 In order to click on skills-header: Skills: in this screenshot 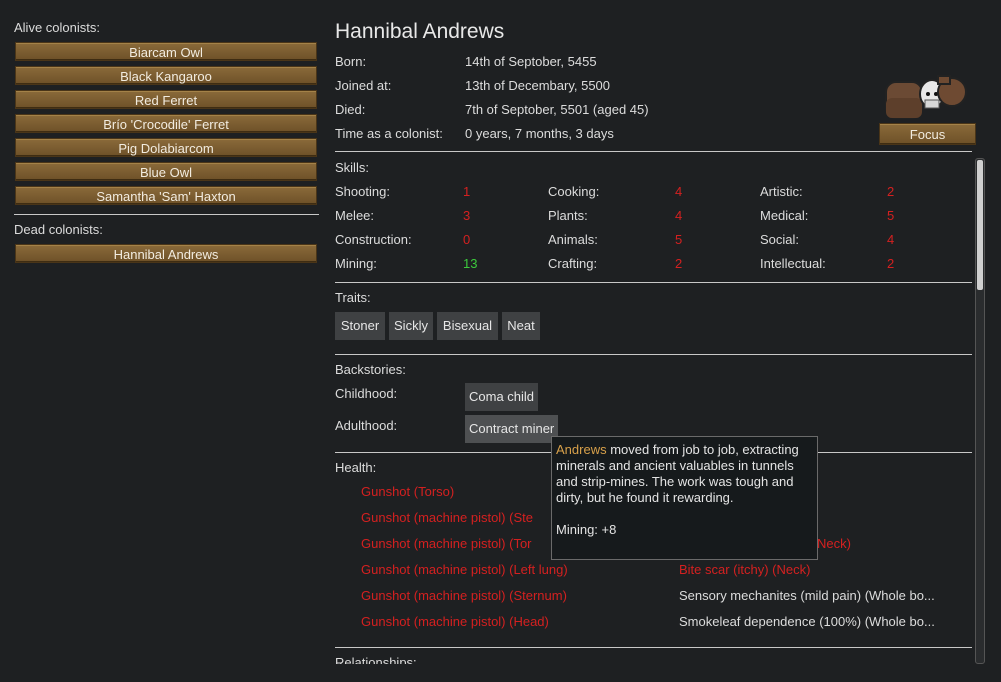, I will do `click(352, 167)`.